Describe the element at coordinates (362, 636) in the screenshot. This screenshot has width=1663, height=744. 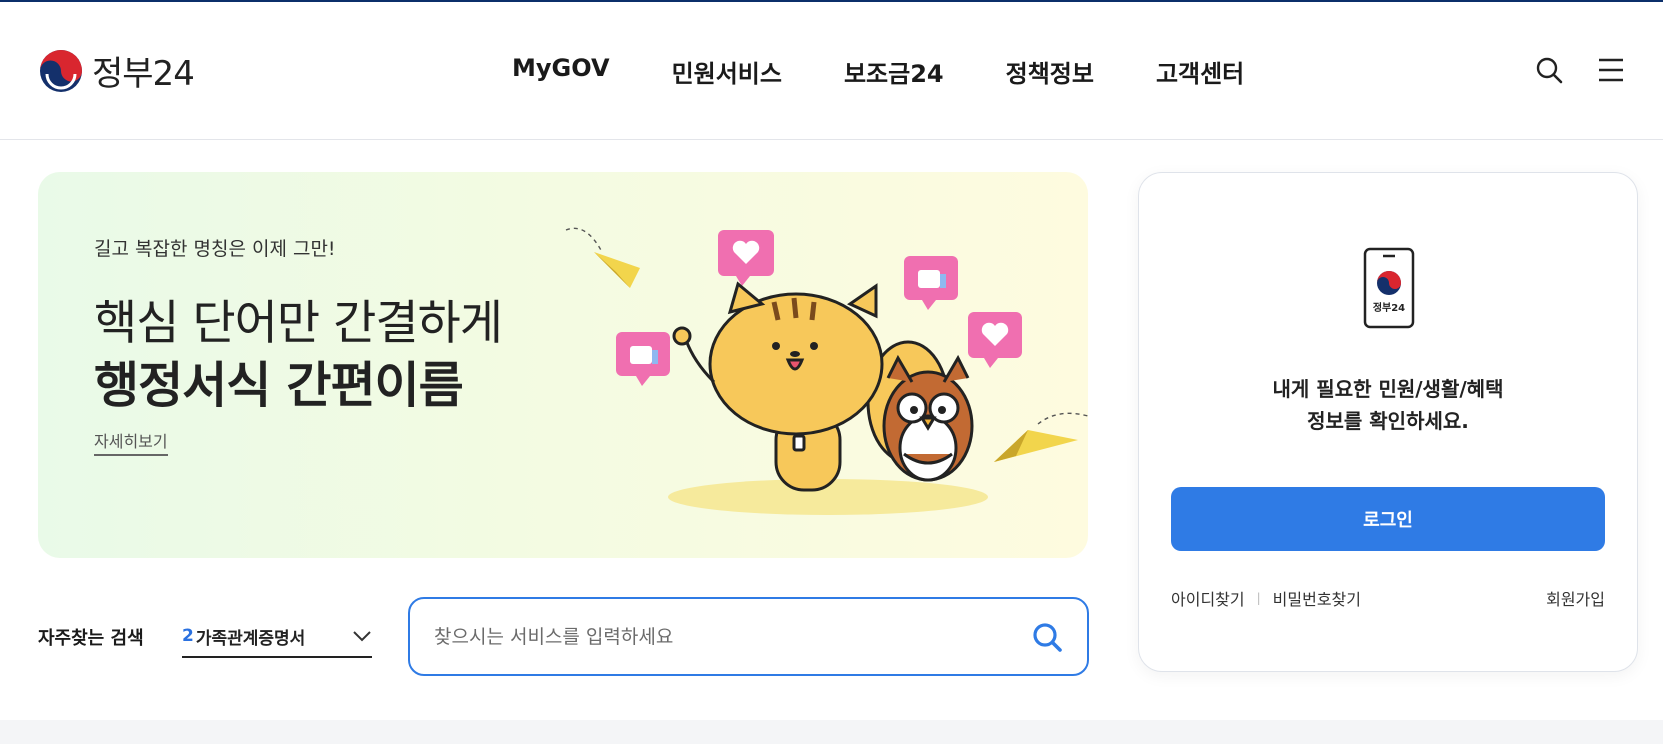
I see `chevron-down-icon` at that location.